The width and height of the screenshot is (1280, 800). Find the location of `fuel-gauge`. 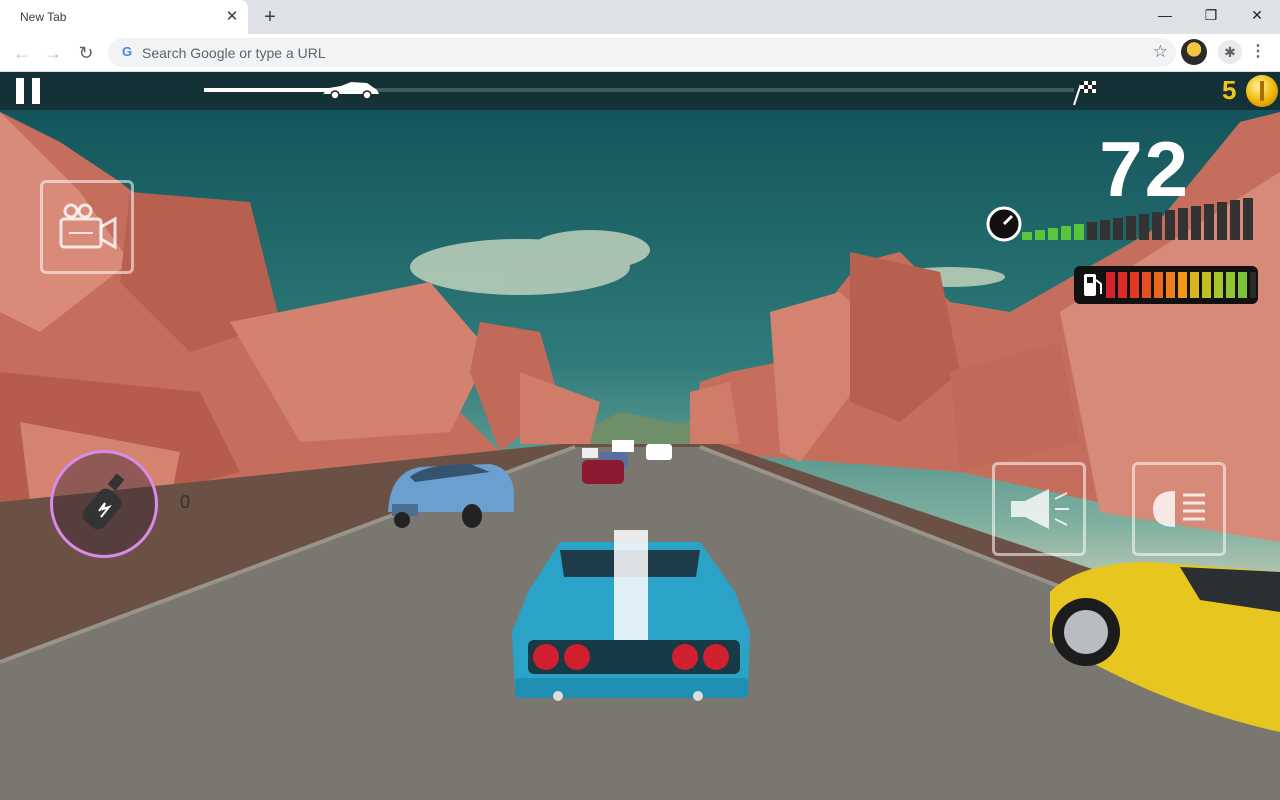

fuel-gauge is located at coordinates (1166, 285).